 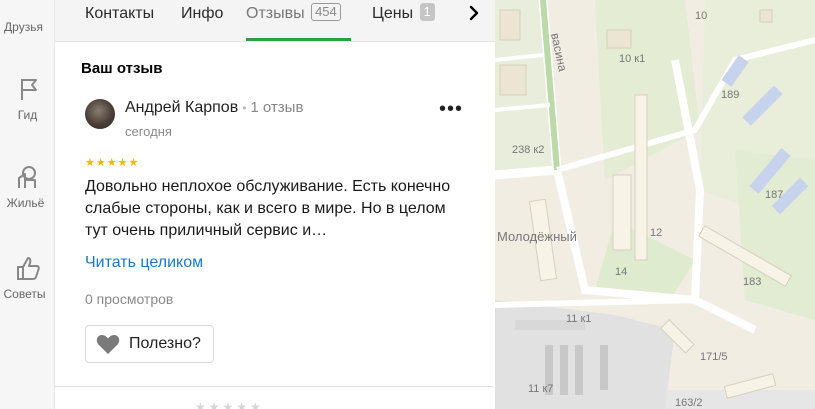 I want to click on nav-item-label: Друзья, so click(x=23, y=27).